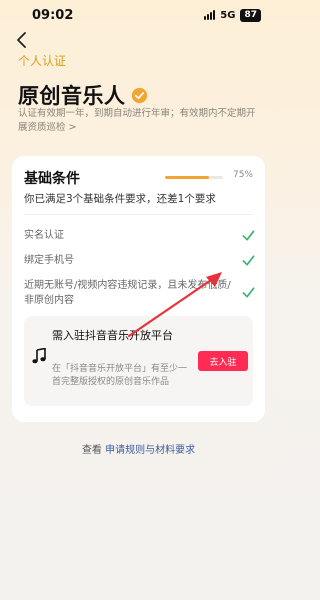 Image resolution: width=320 pixels, height=600 pixels. I want to click on card-title: 基础条件, so click(52, 179).